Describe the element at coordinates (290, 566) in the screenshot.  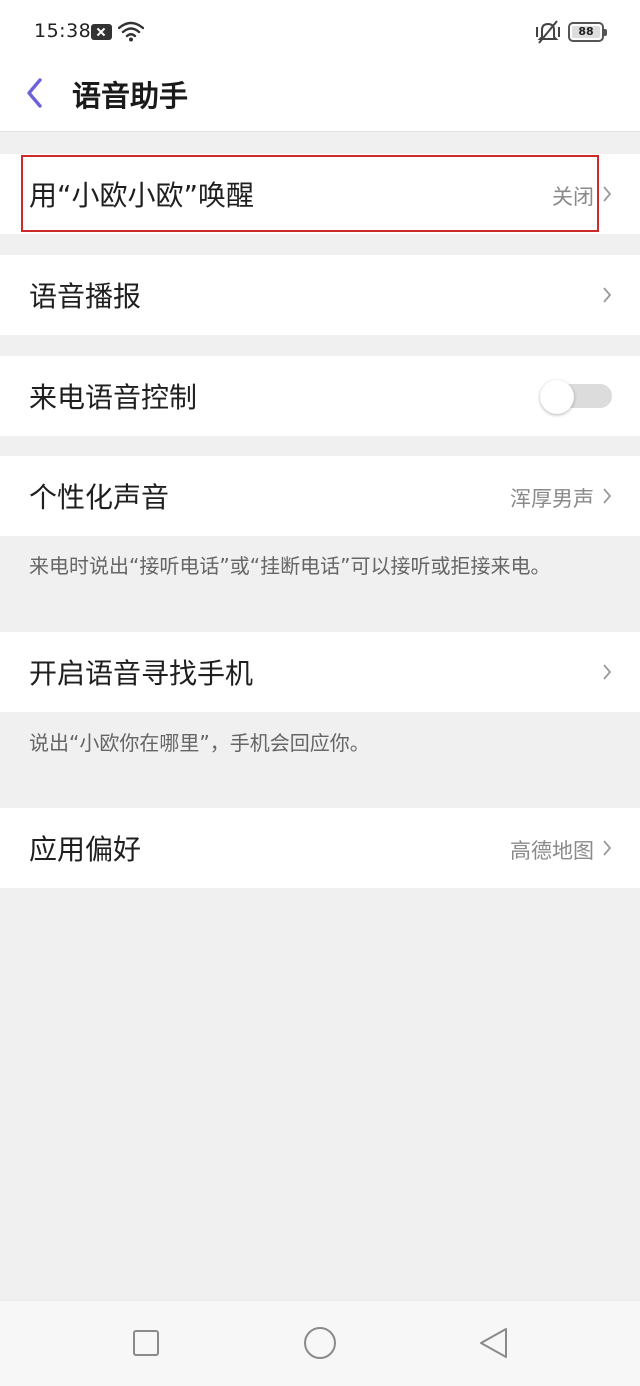
I see `call-control-hint: 来电时说出“接听电话”或“挂断电话”可以接听或拒接来电。` at that location.